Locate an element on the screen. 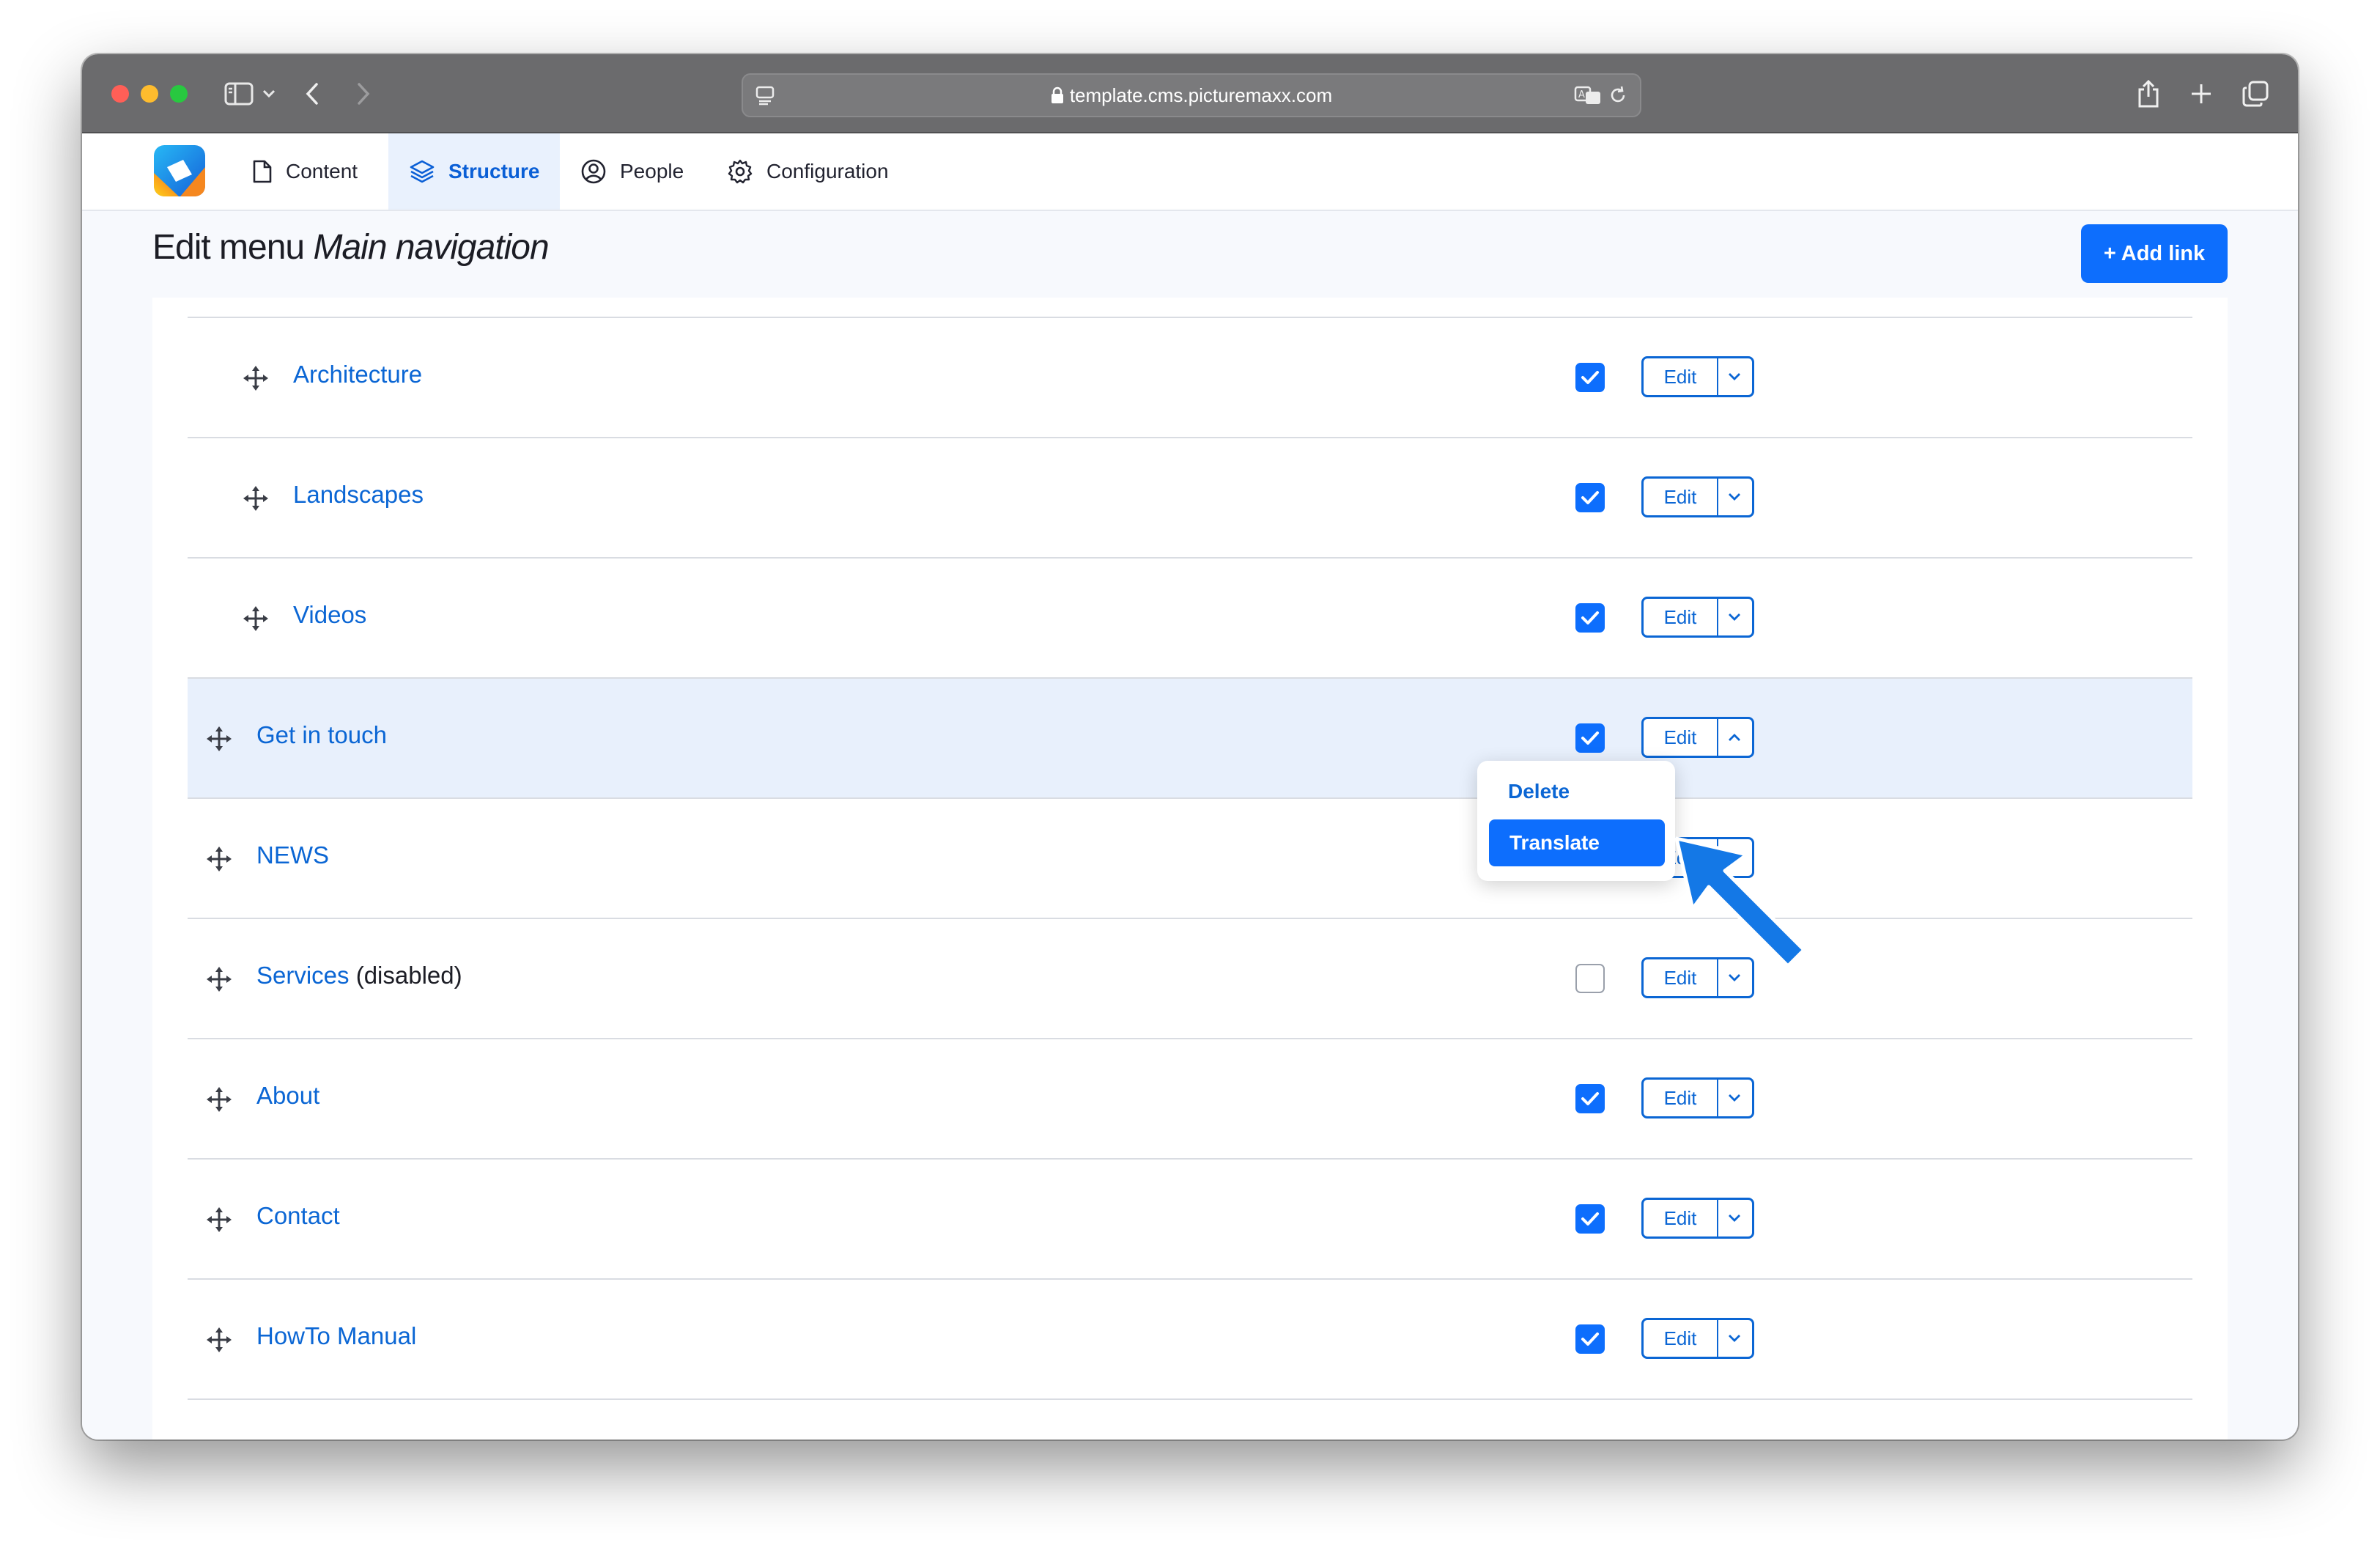  toolbar-item-configuration: Configuration is located at coordinates (822, 171).